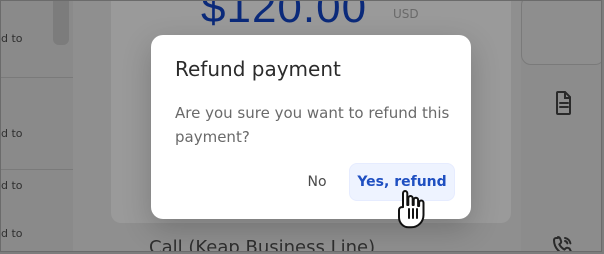 Image resolution: width=604 pixels, height=254 pixels. Describe the element at coordinates (562, 243) in the screenshot. I see `phone-icon` at that location.